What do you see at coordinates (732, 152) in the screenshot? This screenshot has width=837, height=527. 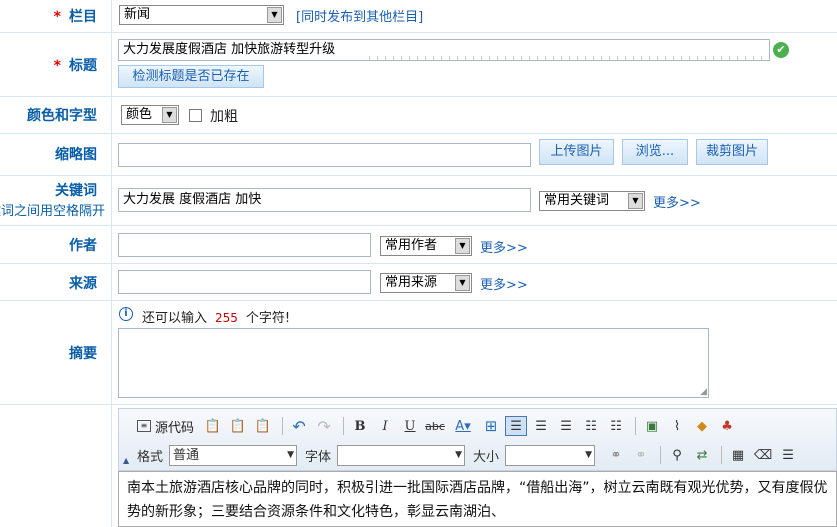 I see `crop-image-button: 裁剪图片` at bounding box center [732, 152].